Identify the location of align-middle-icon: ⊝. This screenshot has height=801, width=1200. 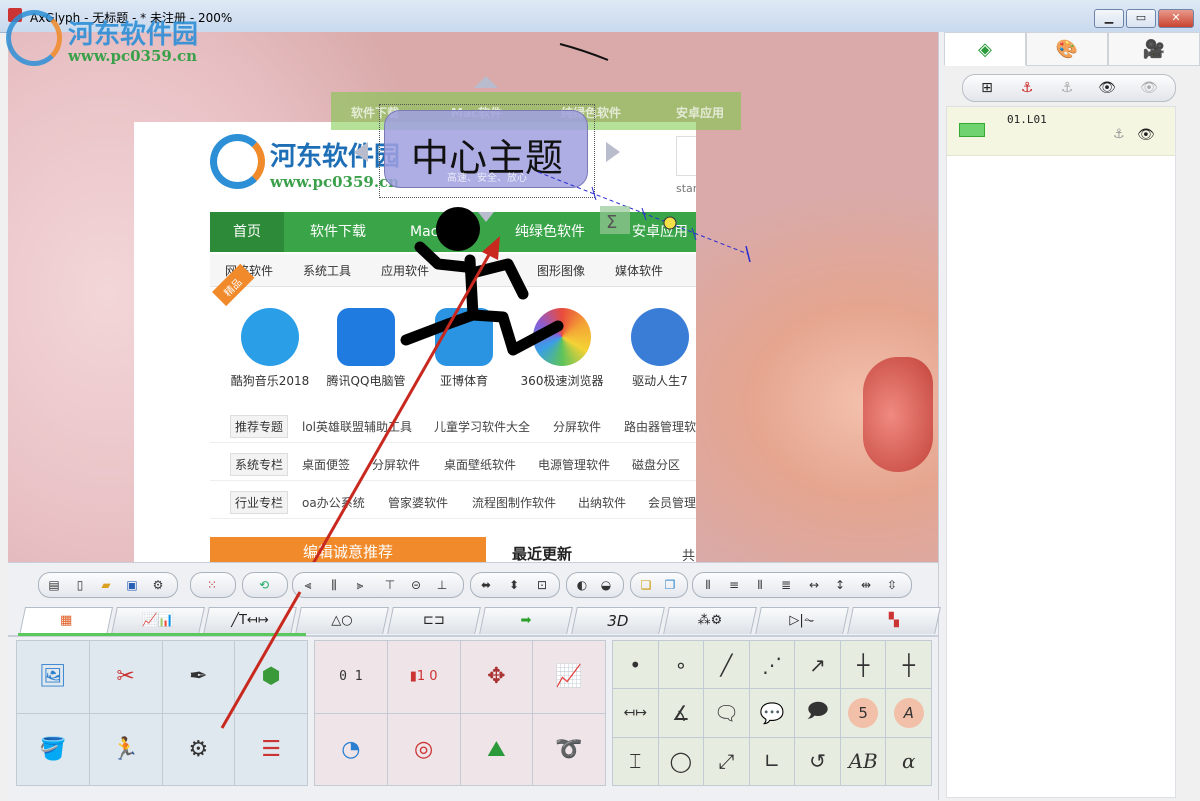
(416, 585).